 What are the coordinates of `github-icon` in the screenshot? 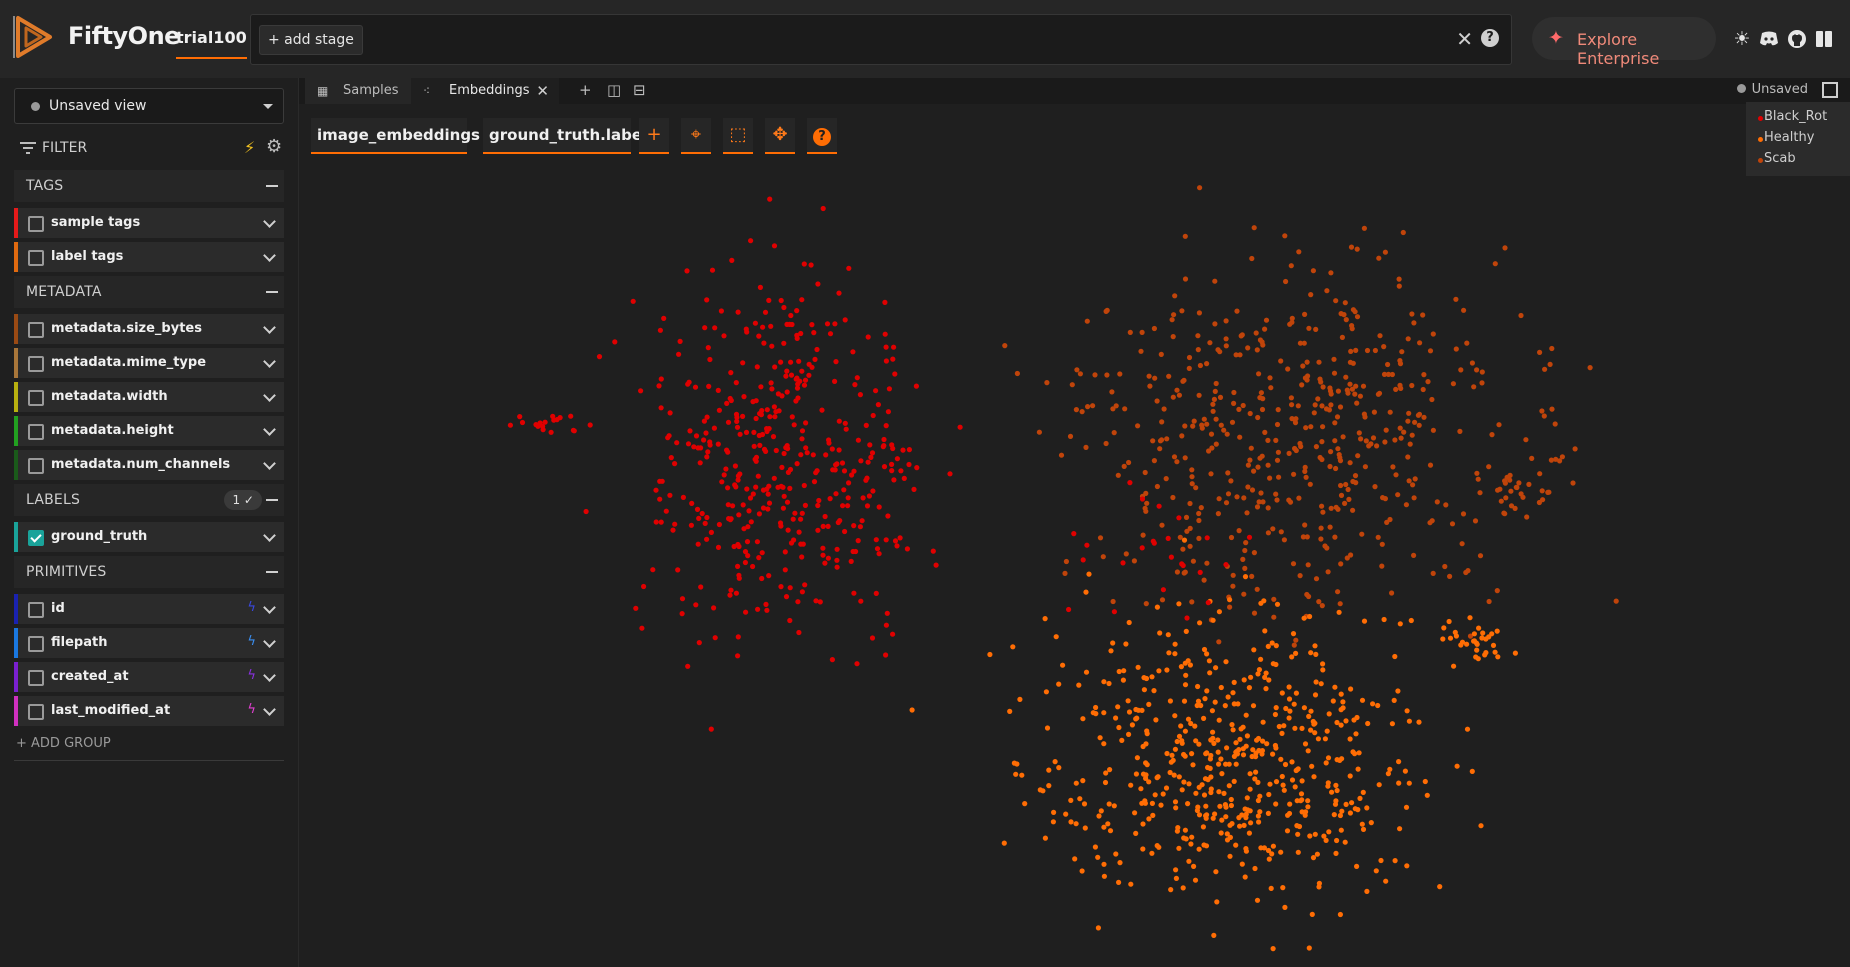 It's located at (1797, 39).